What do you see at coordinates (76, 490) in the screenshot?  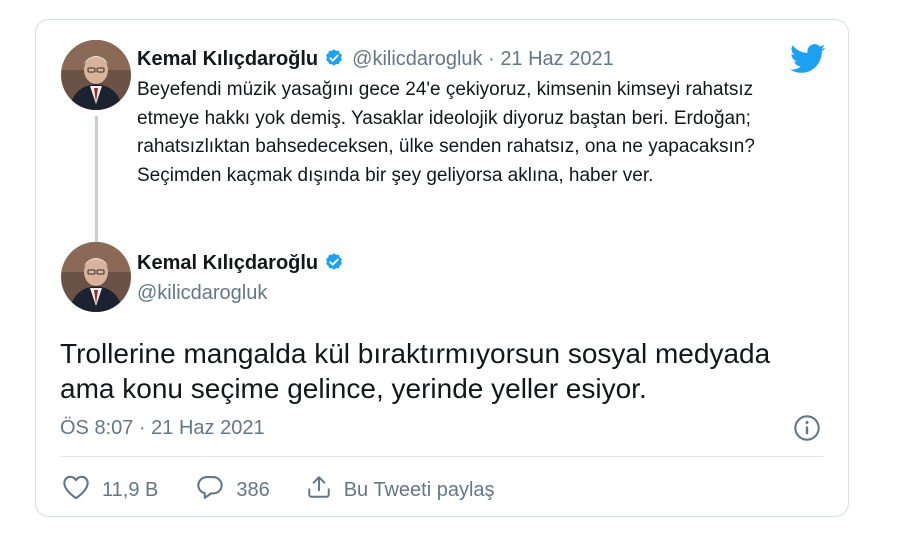 I see `heart-icon` at bounding box center [76, 490].